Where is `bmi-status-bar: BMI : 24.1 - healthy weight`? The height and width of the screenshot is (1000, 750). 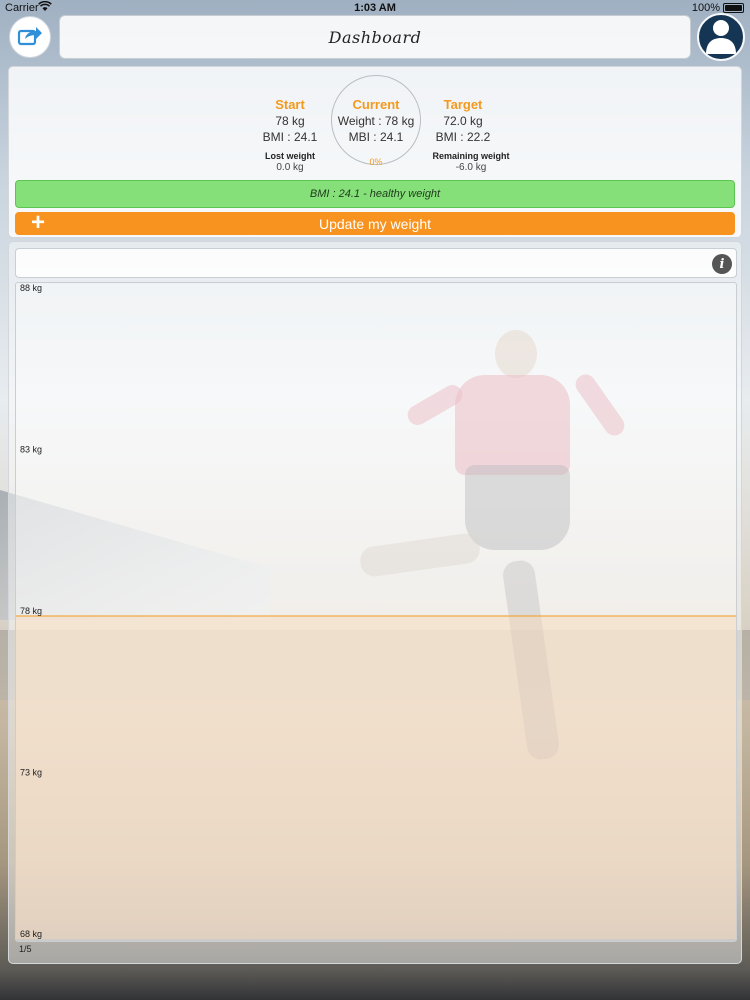 bmi-status-bar: BMI : 24.1 - healthy weight is located at coordinates (375, 194).